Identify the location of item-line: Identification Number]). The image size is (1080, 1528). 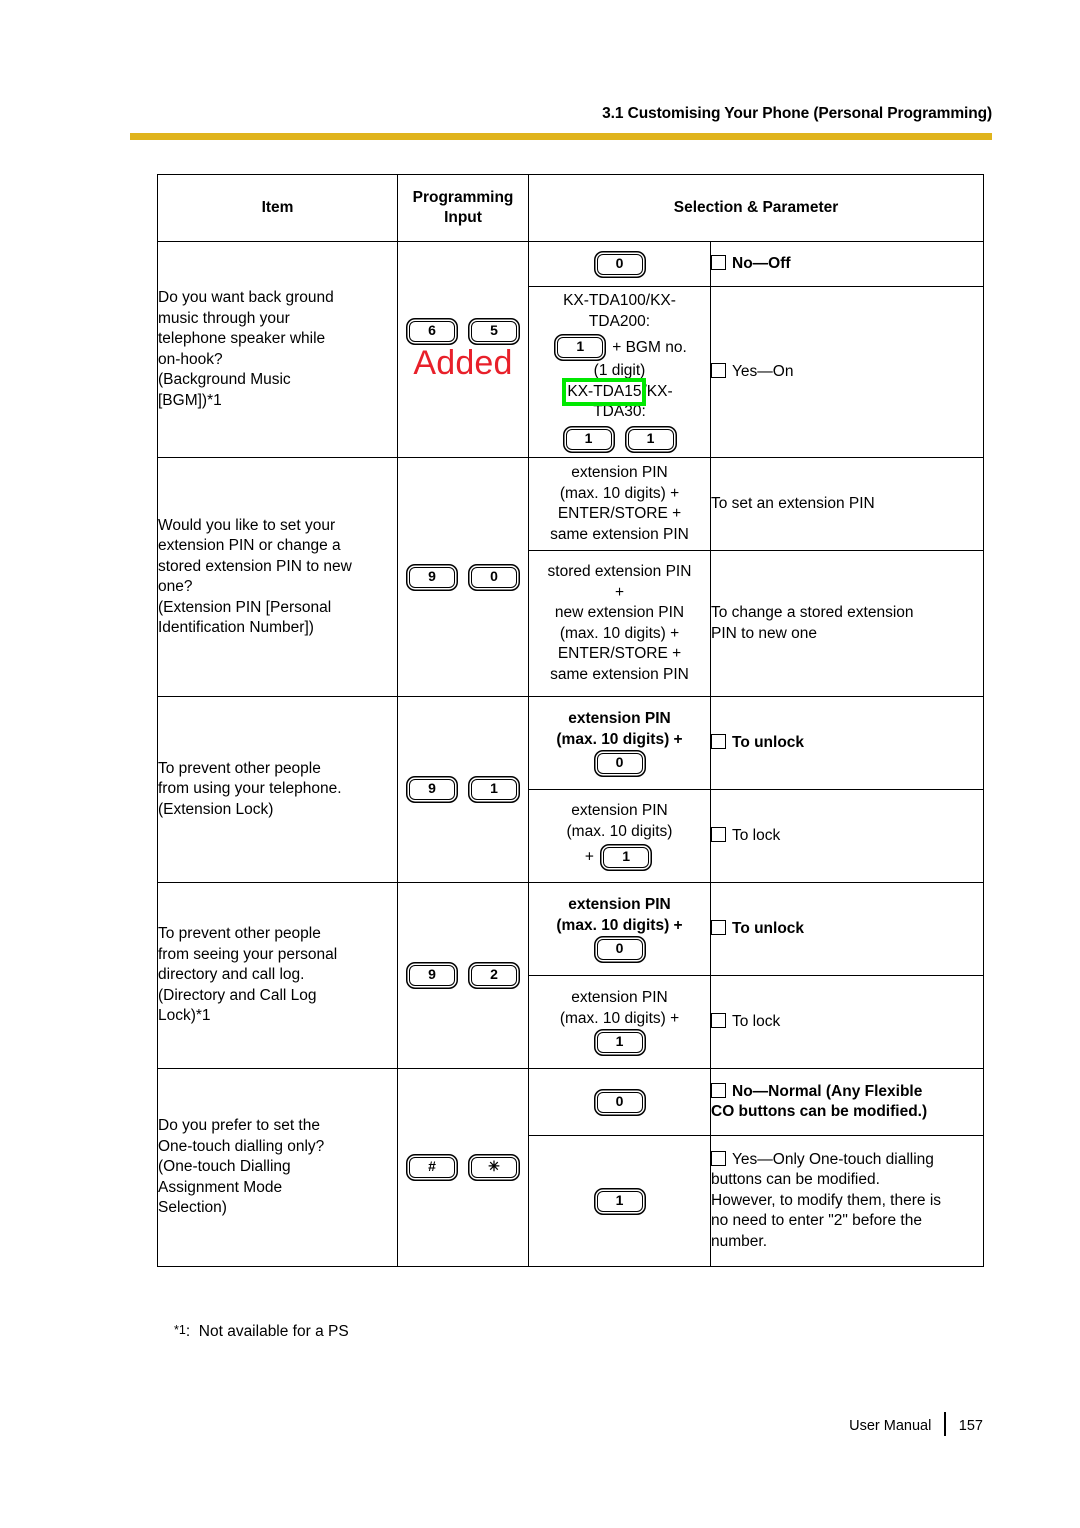
(236, 627).